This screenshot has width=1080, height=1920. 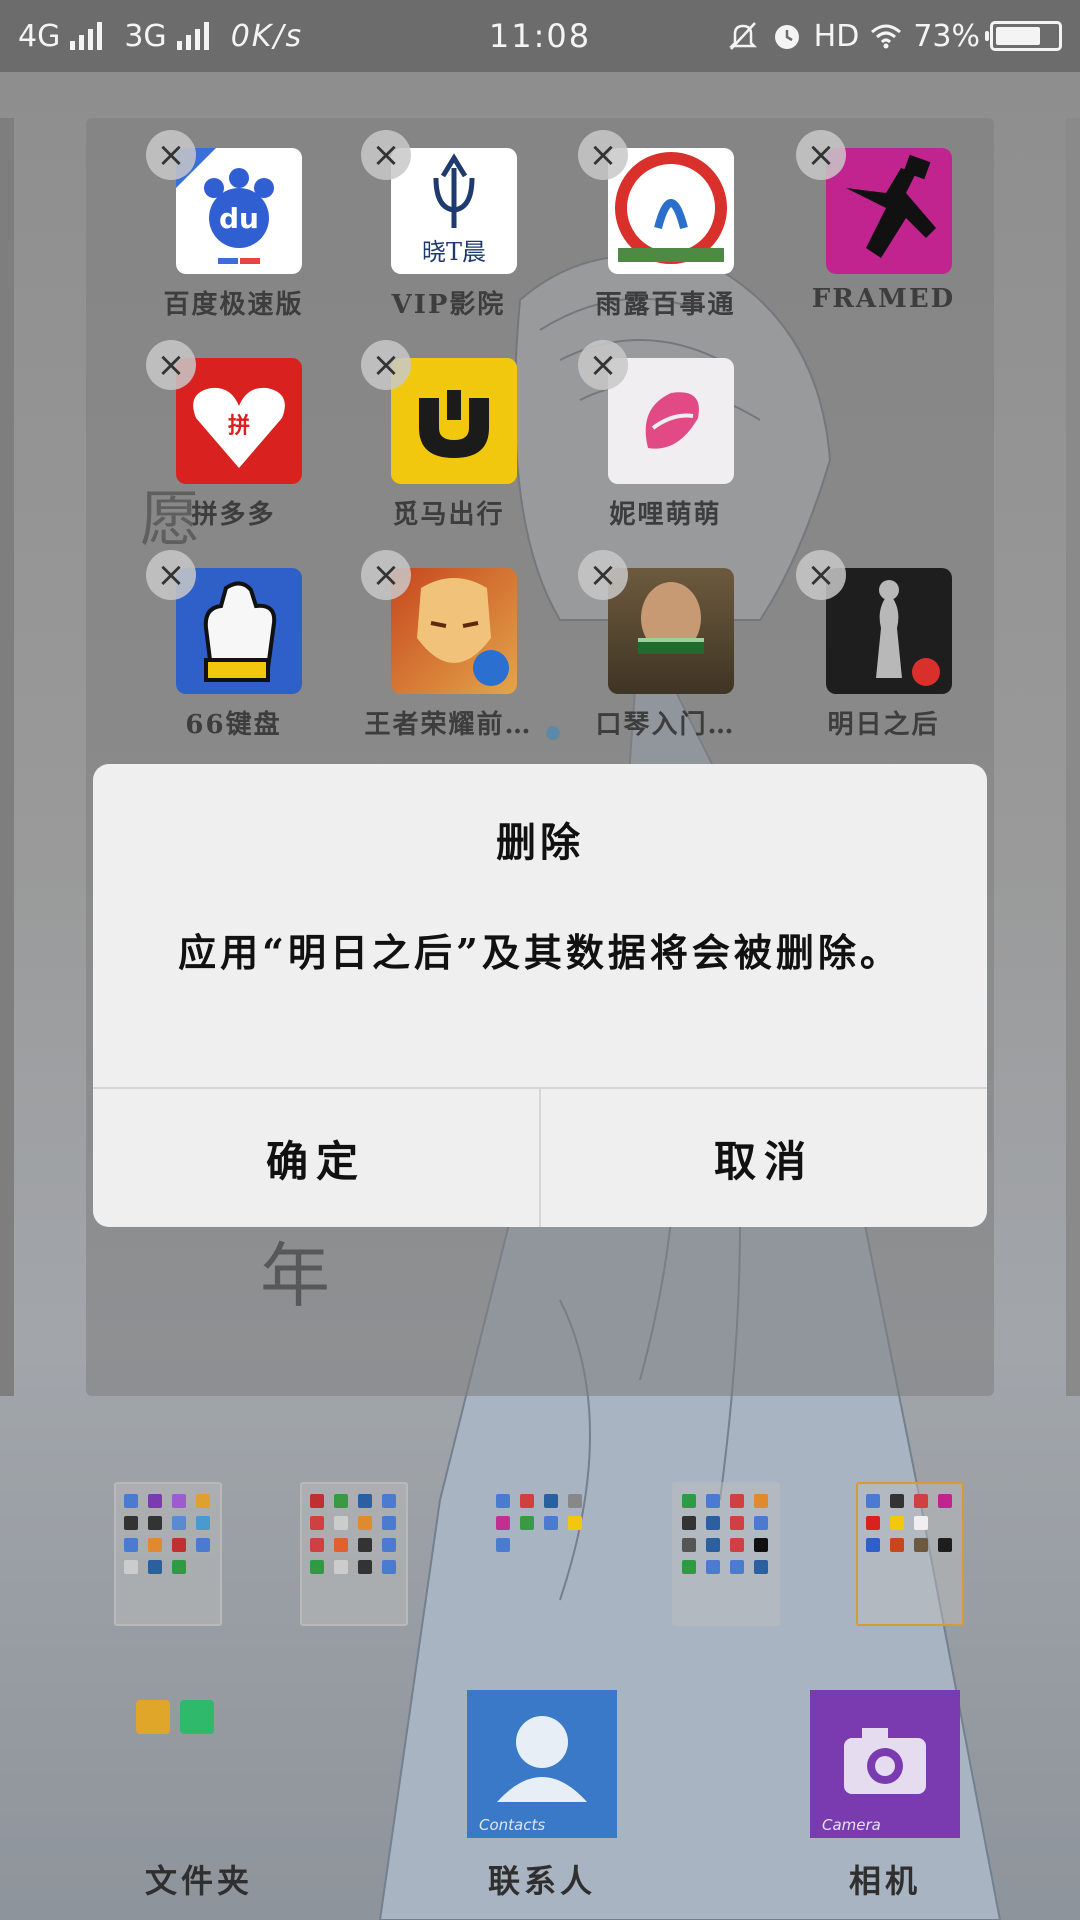 What do you see at coordinates (267, 36) in the screenshot?
I see `network-speed: 0K/s` at bounding box center [267, 36].